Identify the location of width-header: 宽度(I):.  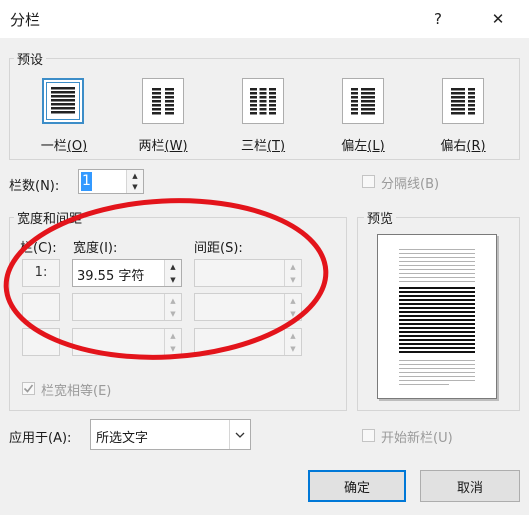
(95, 248).